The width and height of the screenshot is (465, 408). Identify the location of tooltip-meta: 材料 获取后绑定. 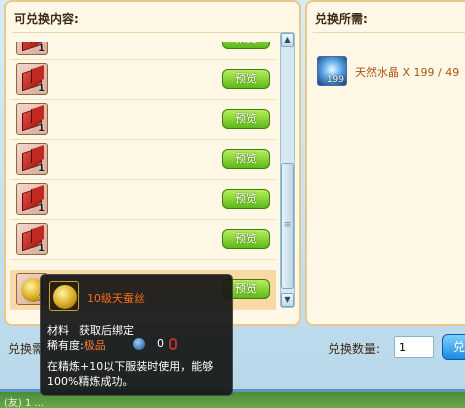
(90, 330).